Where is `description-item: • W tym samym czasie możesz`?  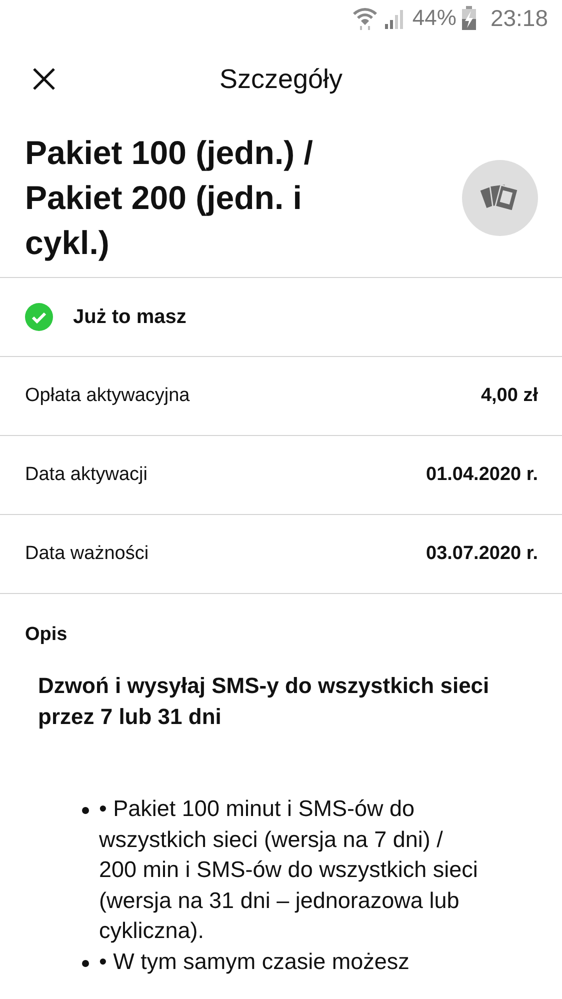
description-item: • W tym samym czasie możesz is located at coordinates (254, 962).